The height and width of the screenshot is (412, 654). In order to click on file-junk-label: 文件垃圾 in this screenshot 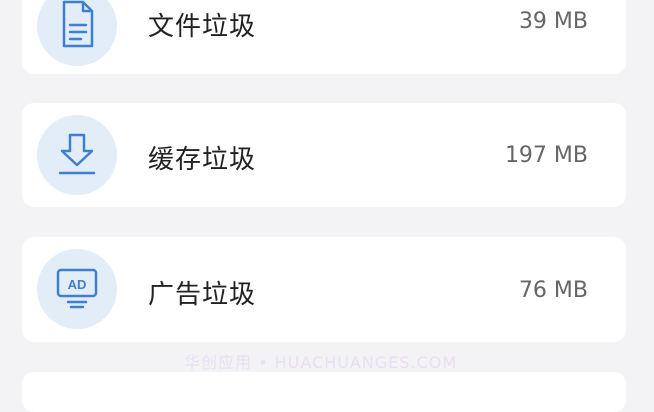, I will do `click(202, 27)`.